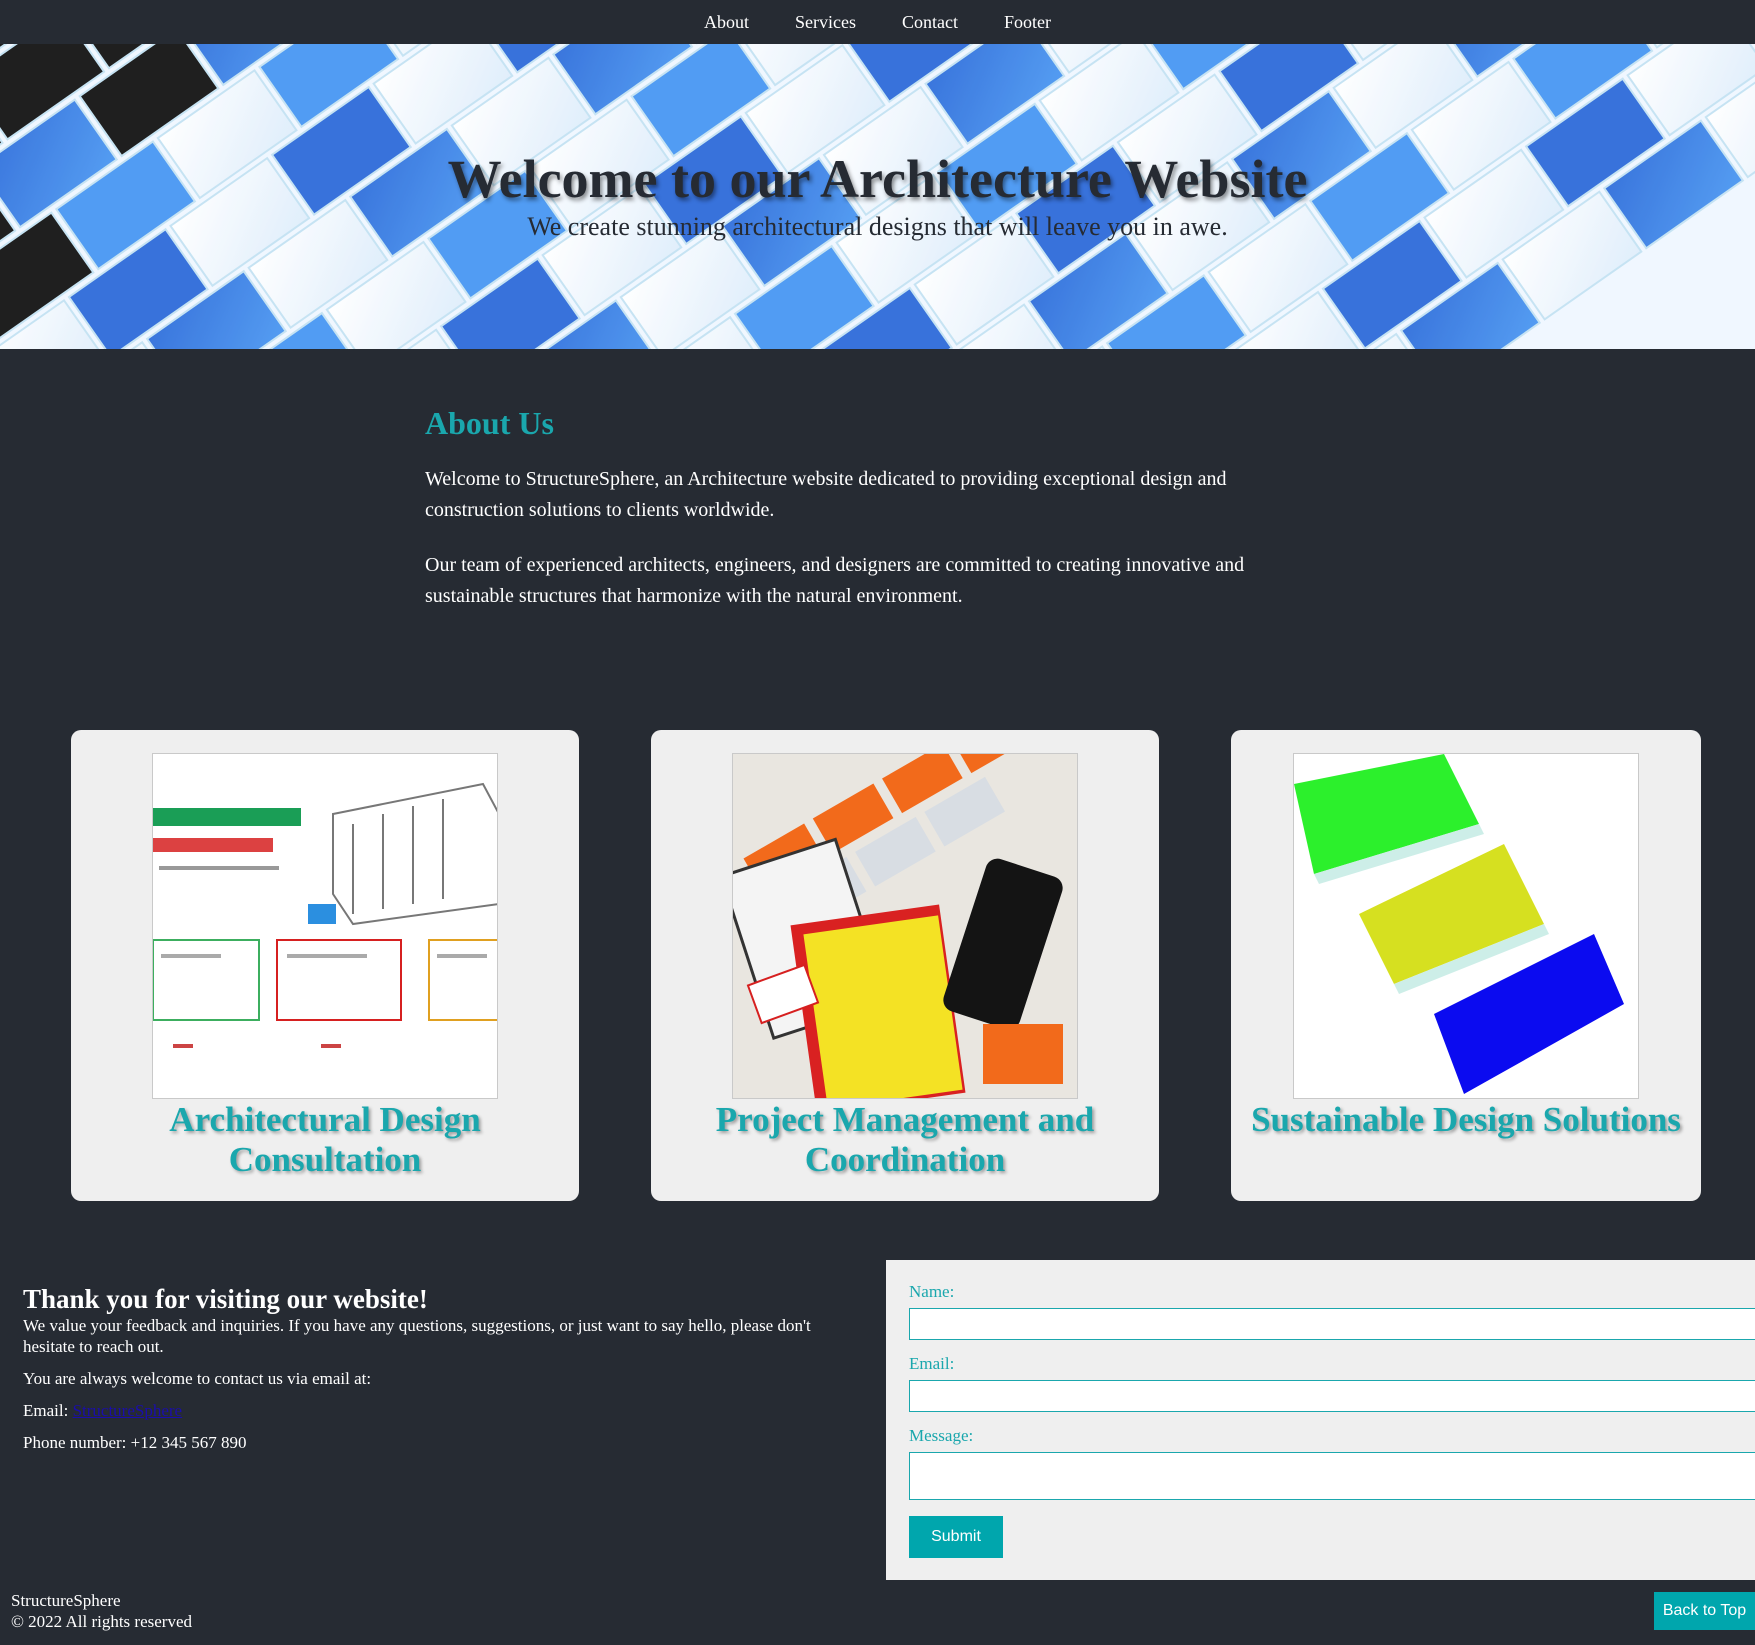  I want to click on service-title: Project Management and Coordination, so click(905, 1139).